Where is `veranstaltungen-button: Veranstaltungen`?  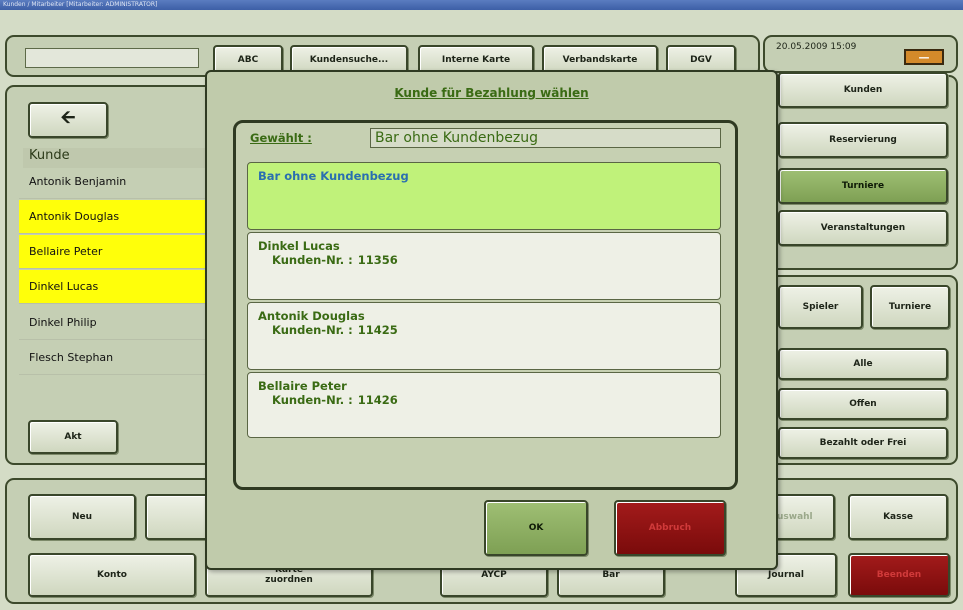 veranstaltungen-button: Veranstaltungen is located at coordinates (863, 228).